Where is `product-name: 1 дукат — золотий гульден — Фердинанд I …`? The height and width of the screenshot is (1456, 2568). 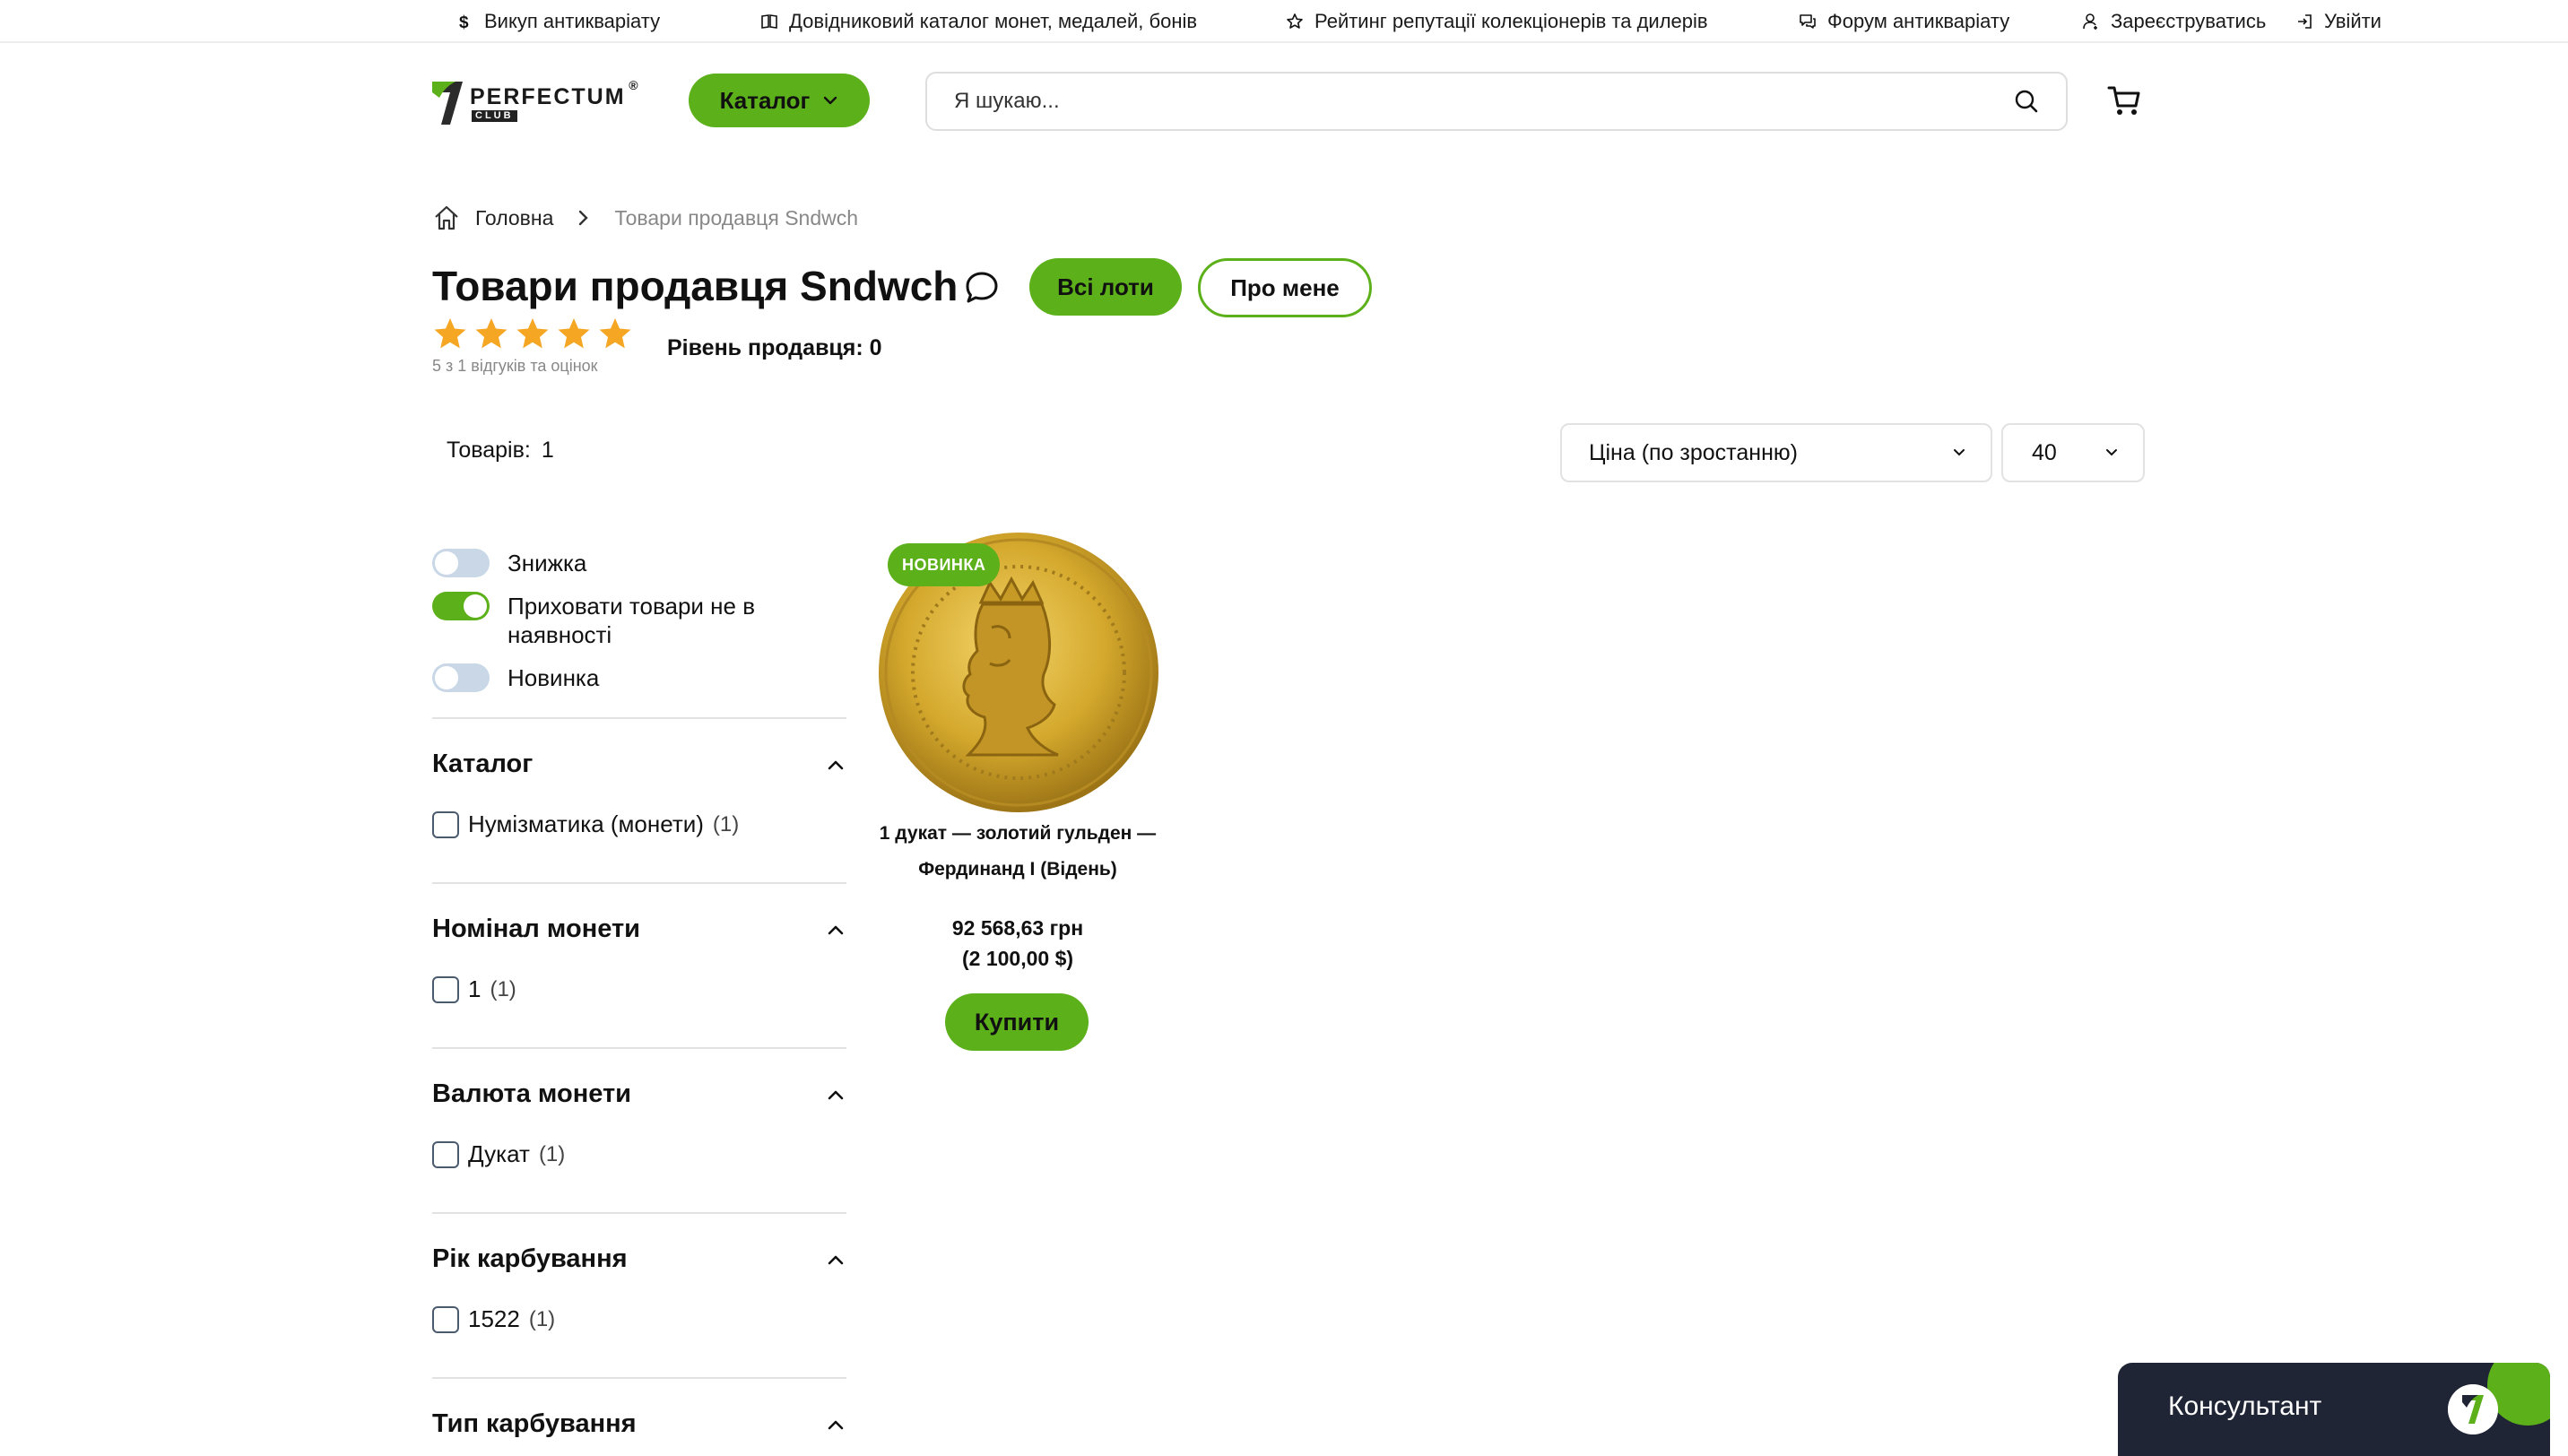
product-name: 1 дукат — золотий гульден — Фердинанд I … is located at coordinates (1018, 852).